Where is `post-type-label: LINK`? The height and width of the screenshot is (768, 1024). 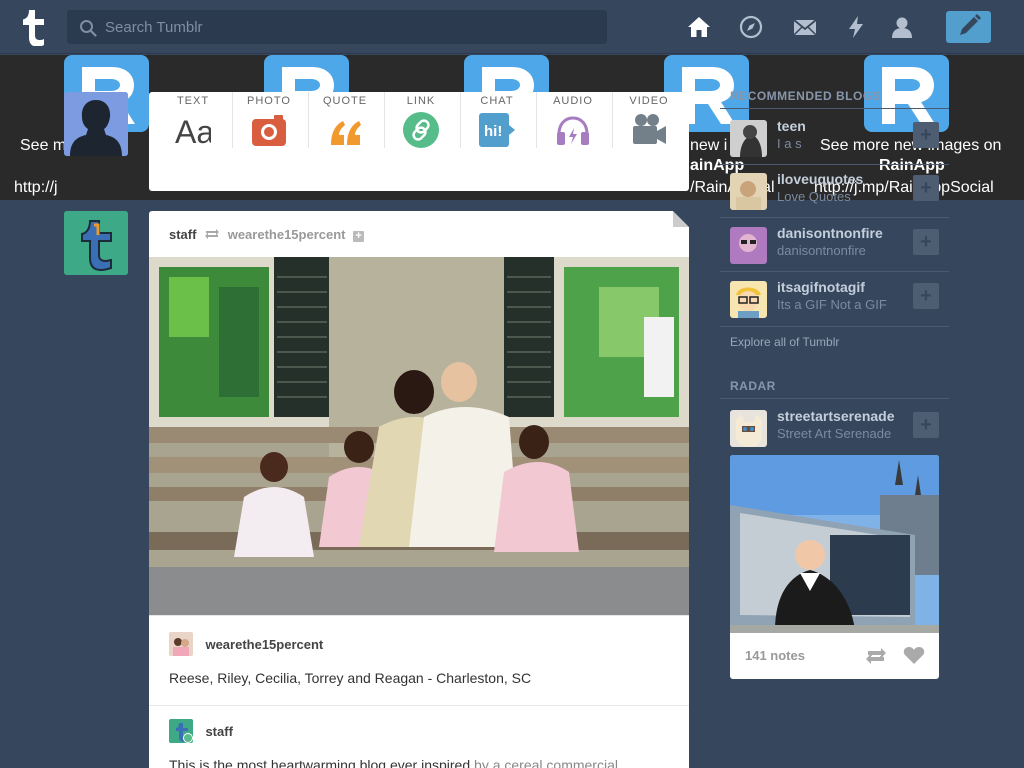
post-type-label: LINK is located at coordinates (421, 101).